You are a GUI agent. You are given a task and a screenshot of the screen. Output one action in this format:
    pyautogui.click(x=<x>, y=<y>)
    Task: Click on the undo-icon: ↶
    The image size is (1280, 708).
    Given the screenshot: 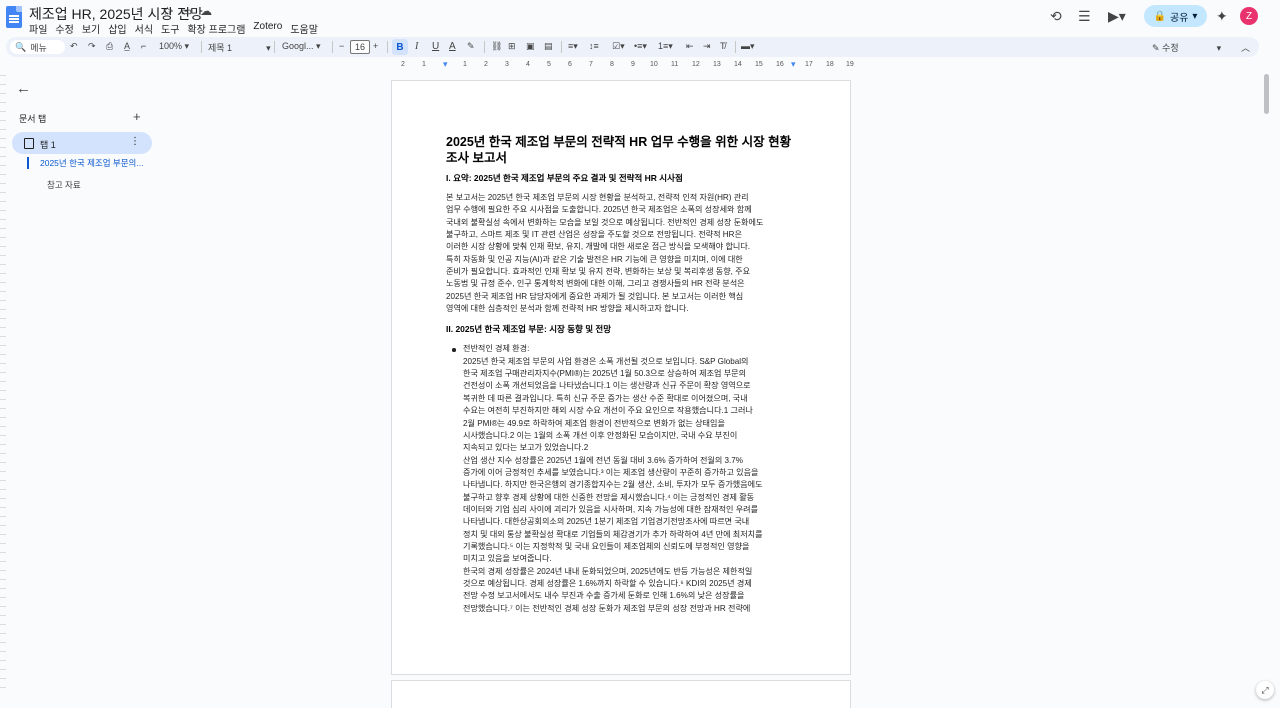 What is the action you would take?
    pyautogui.click(x=74, y=46)
    